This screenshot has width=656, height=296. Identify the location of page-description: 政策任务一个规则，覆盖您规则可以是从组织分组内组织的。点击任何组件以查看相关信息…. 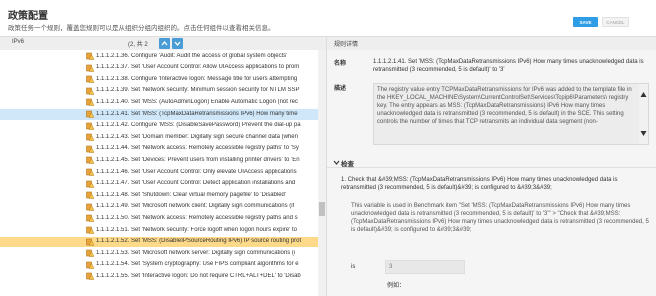
(141, 28).